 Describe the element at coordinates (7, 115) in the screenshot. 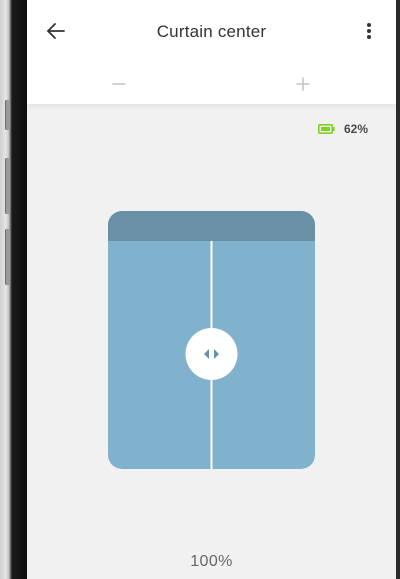

I see `phone-side-button` at that location.